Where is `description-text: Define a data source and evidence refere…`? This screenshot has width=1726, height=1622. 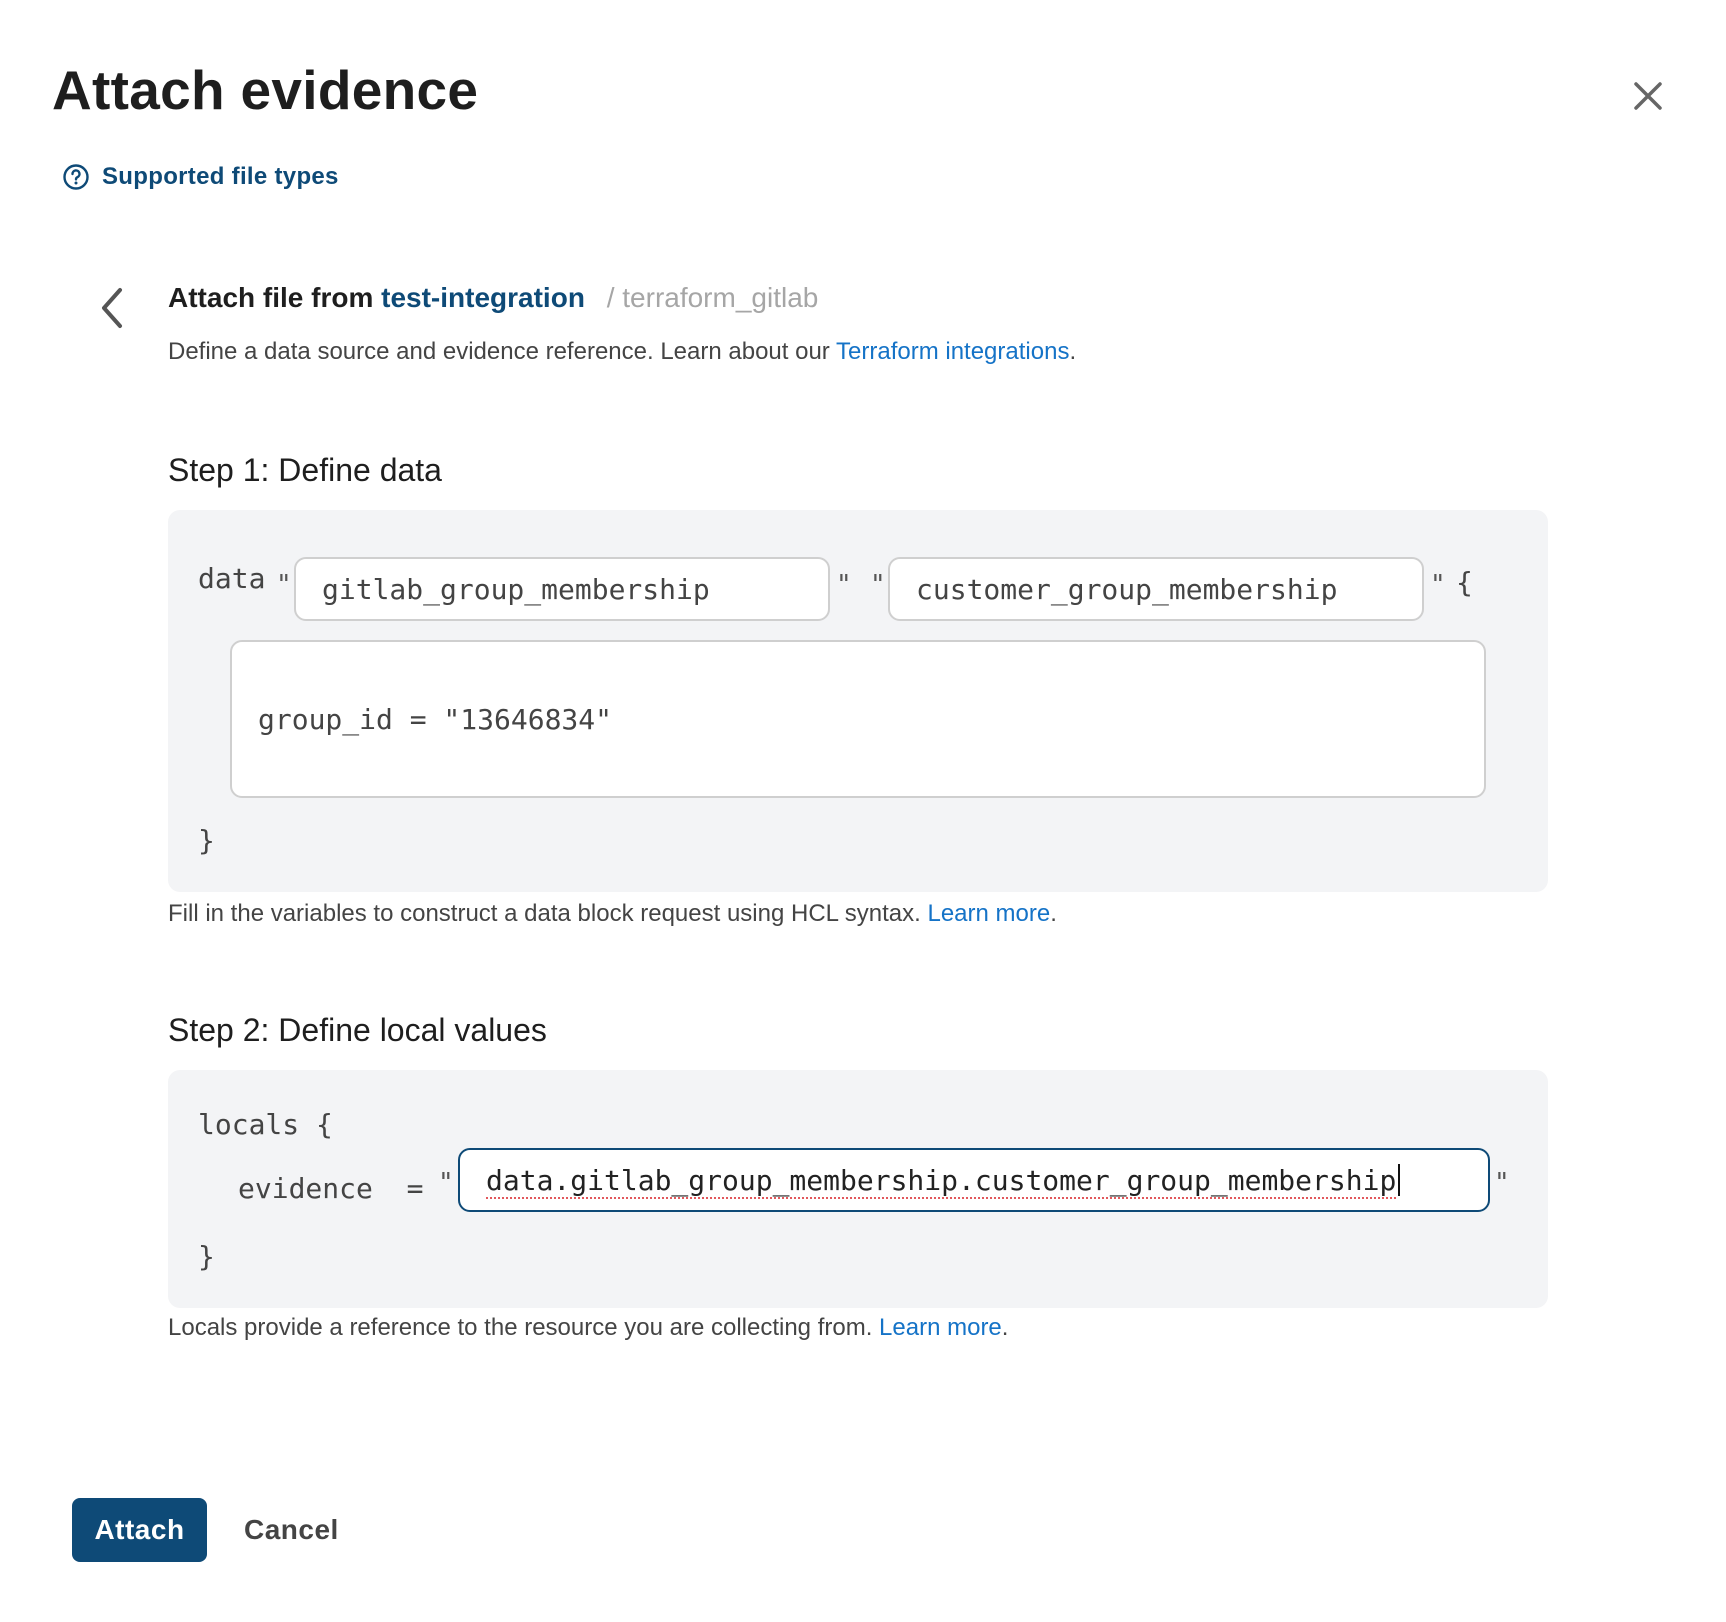 description-text: Define a data source and evidence refere… is located at coordinates (502, 351).